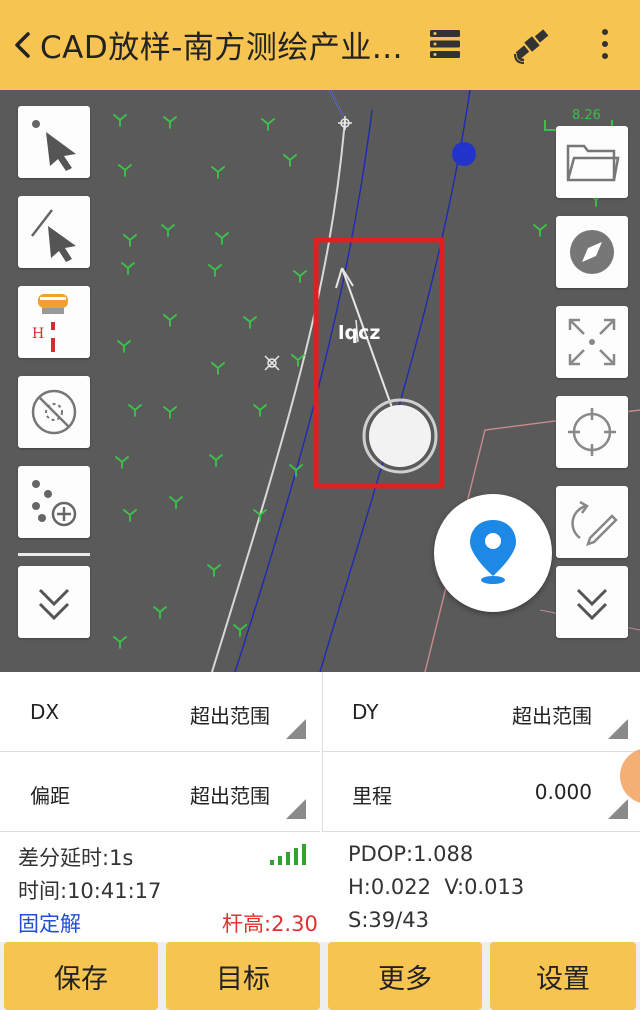 This screenshot has width=640, height=1010. Describe the element at coordinates (230, 716) in the screenshot. I see `dx-value: 超出范围` at that location.